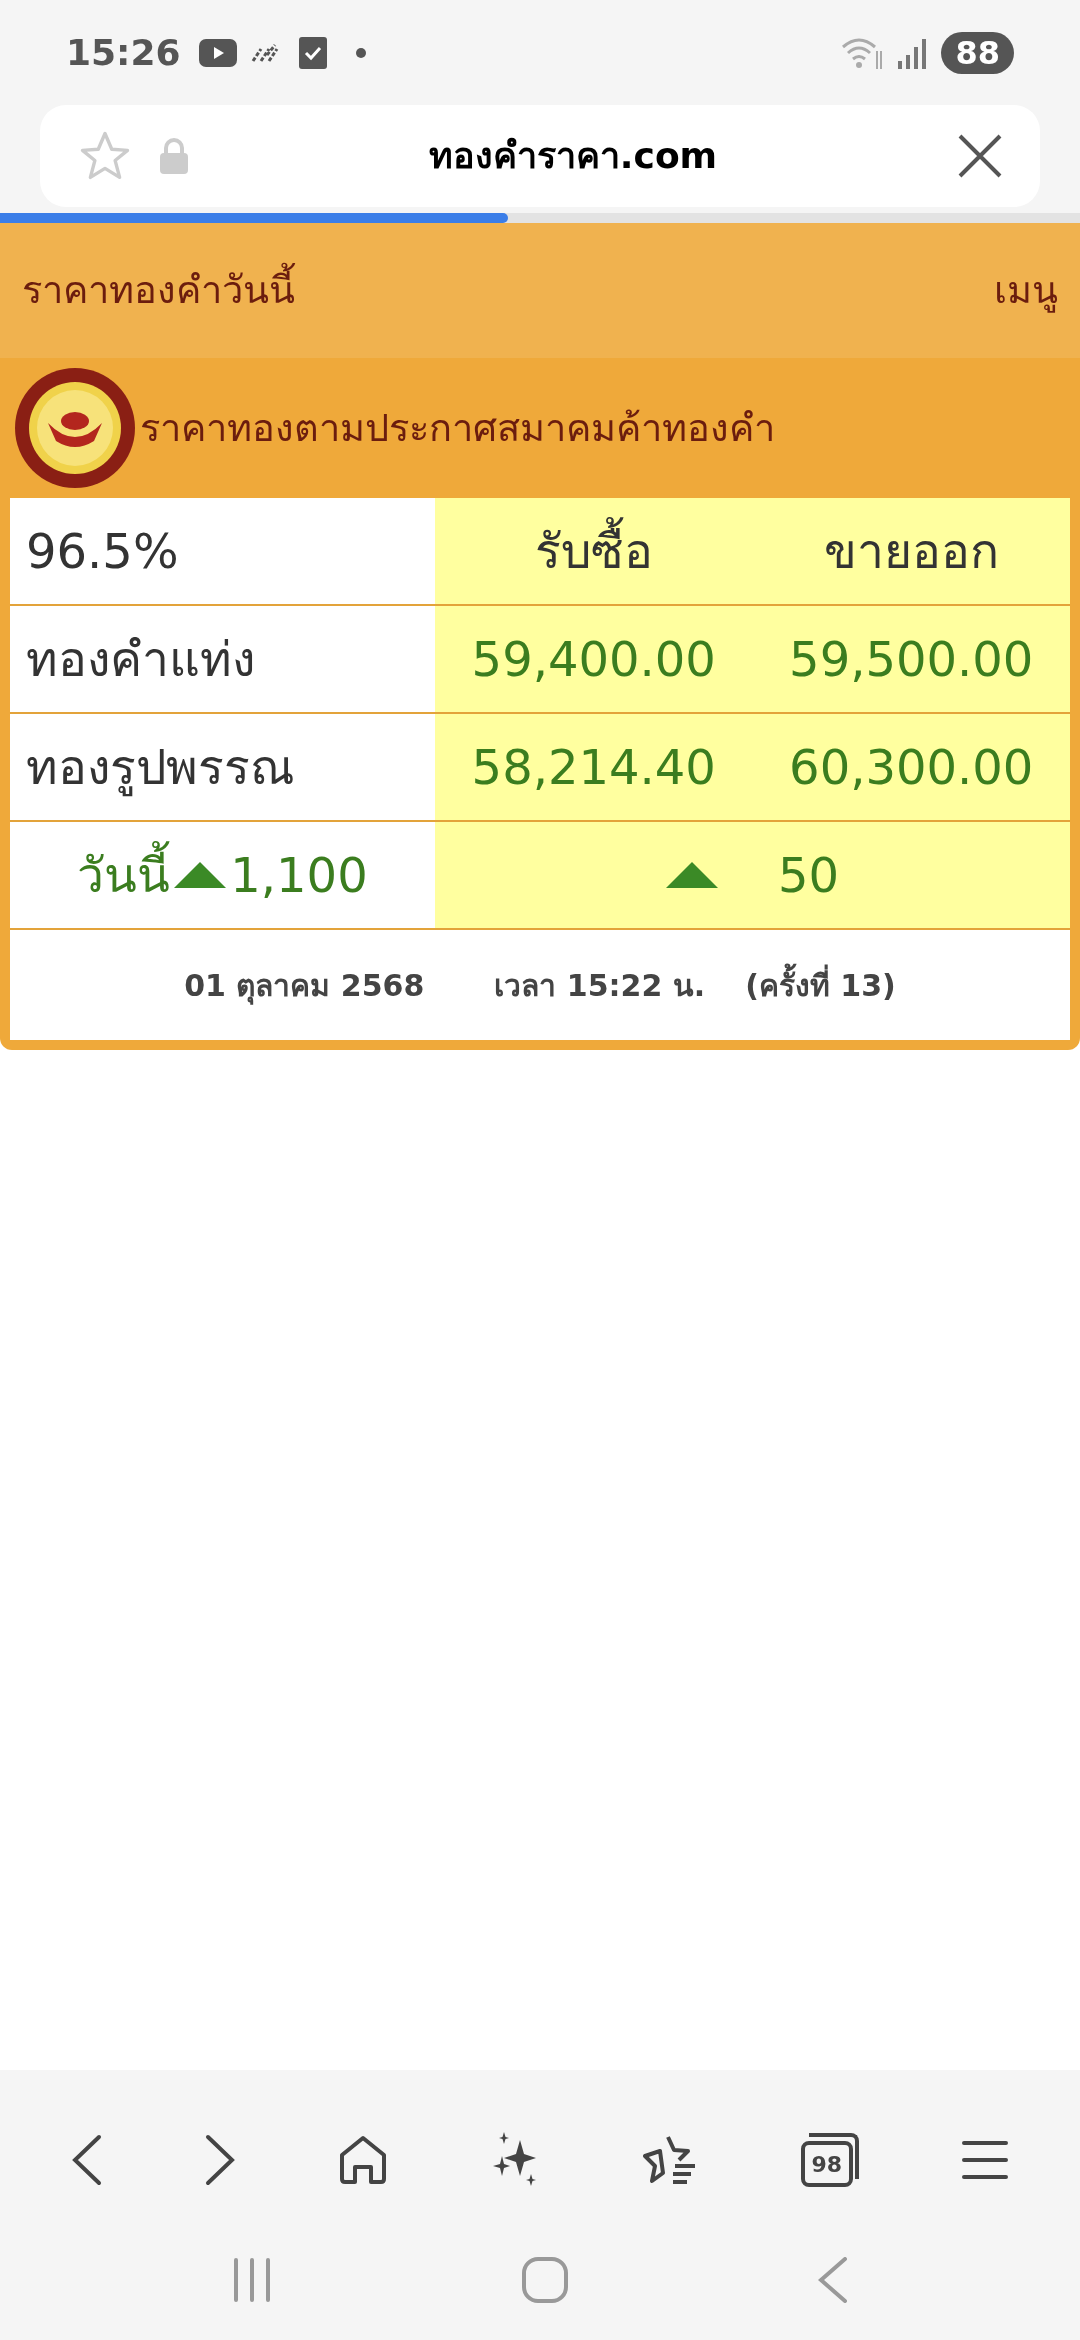  What do you see at coordinates (977, 52) in the screenshot?
I see `battery-level: 88` at bounding box center [977, 52].